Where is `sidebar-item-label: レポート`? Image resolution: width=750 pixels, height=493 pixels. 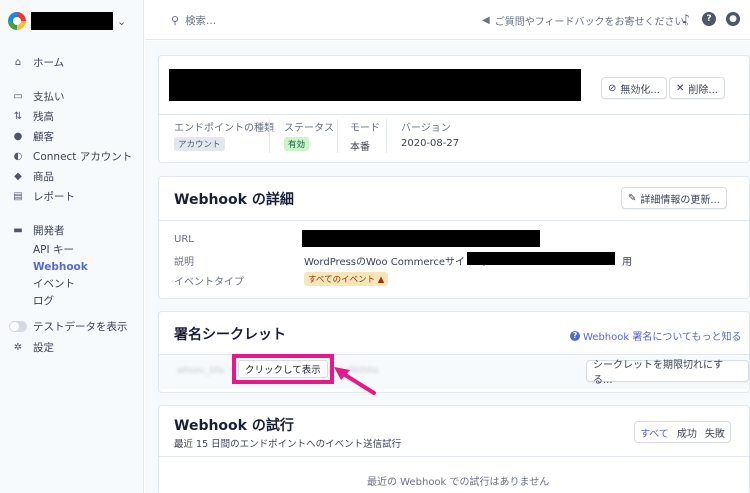
sidebar-item-label: レポート is located at coordinates (54, 196).